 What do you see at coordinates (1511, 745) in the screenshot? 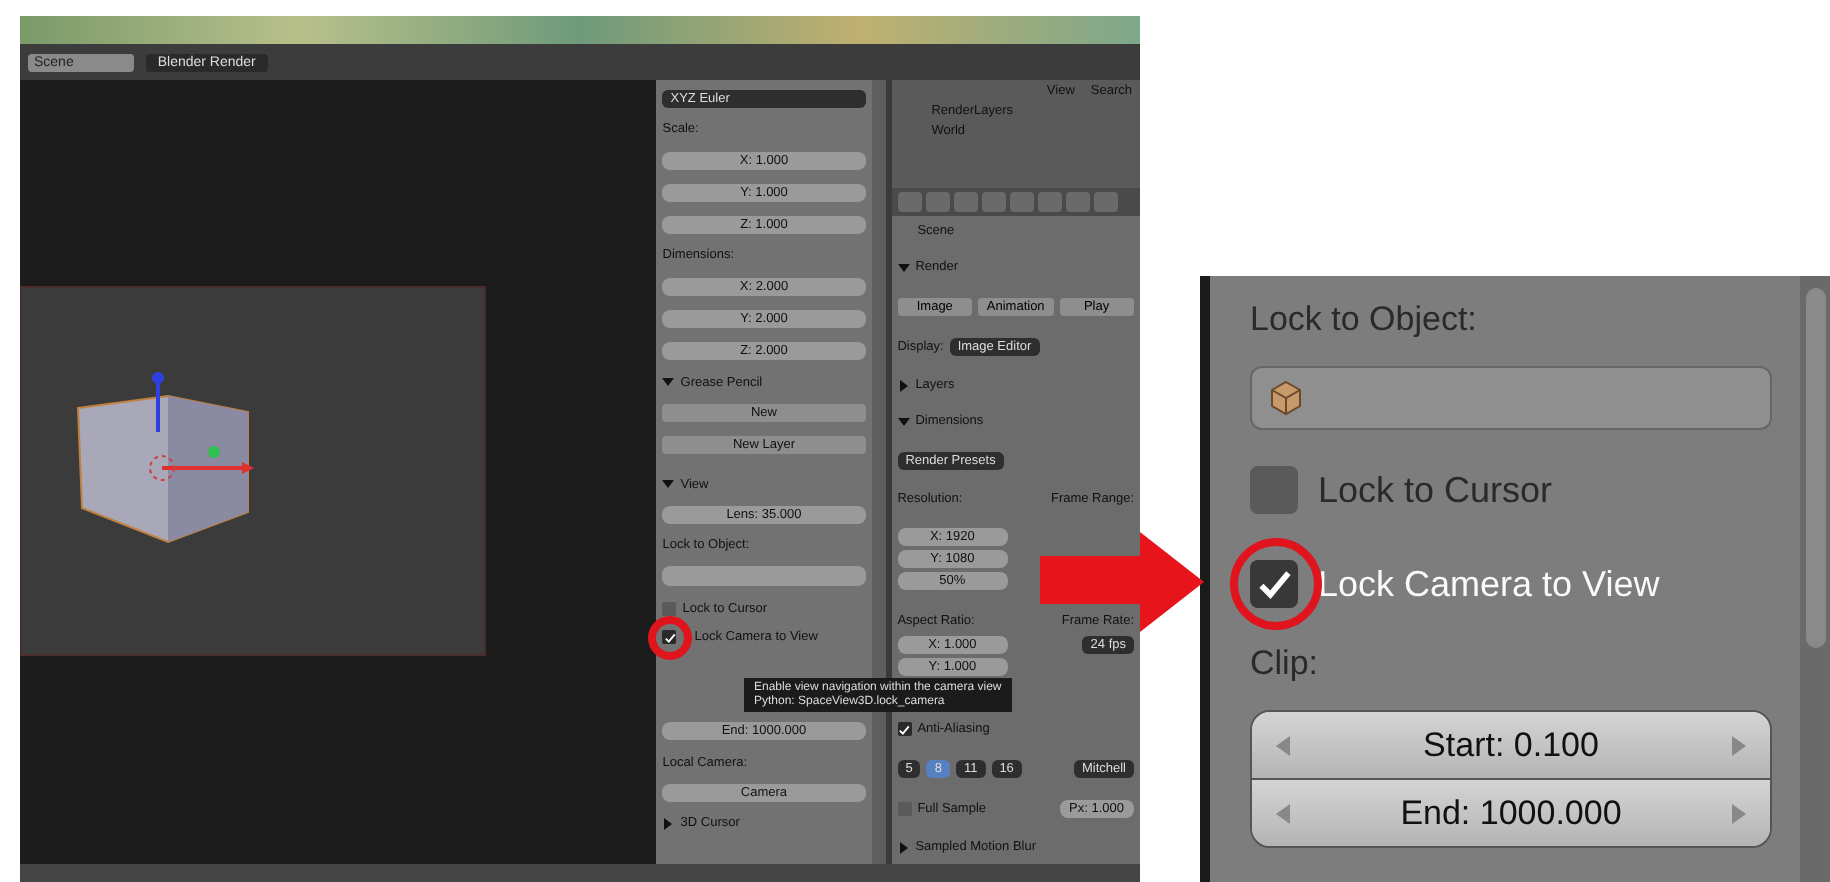
I see `number-field: Start: 0.100` at bounding box center [1511, 745].